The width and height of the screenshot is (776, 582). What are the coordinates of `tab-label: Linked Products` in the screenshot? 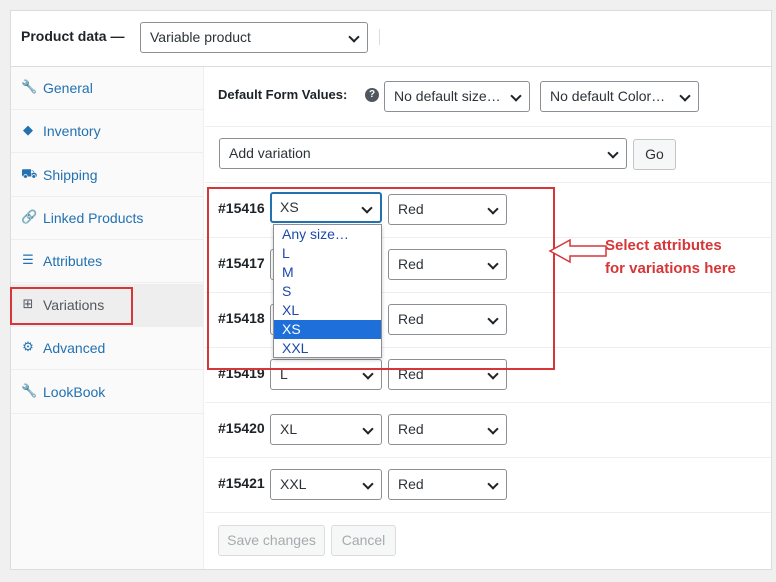 It's located at (93, 218).